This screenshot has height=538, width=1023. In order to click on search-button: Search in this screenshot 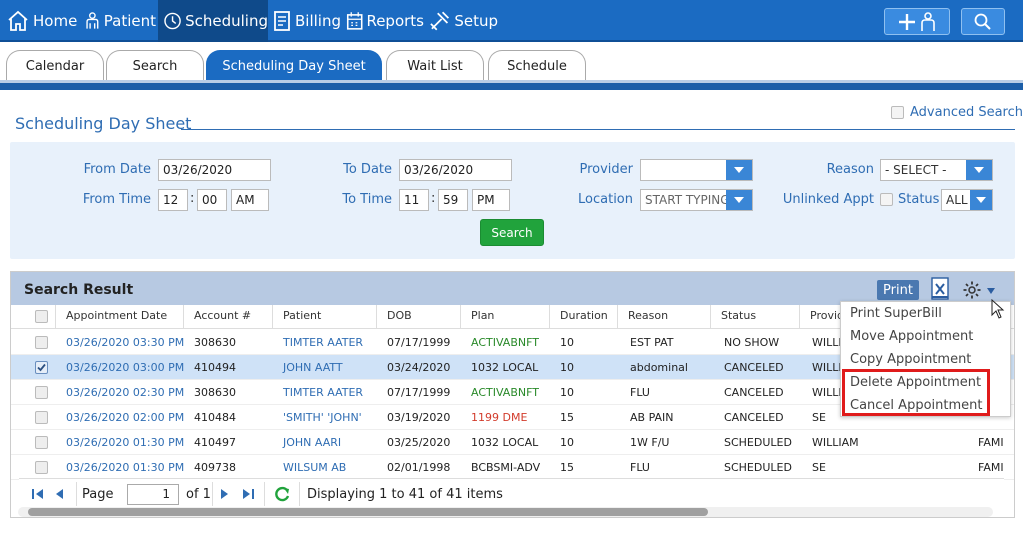, I will do `click(512, 232)`.